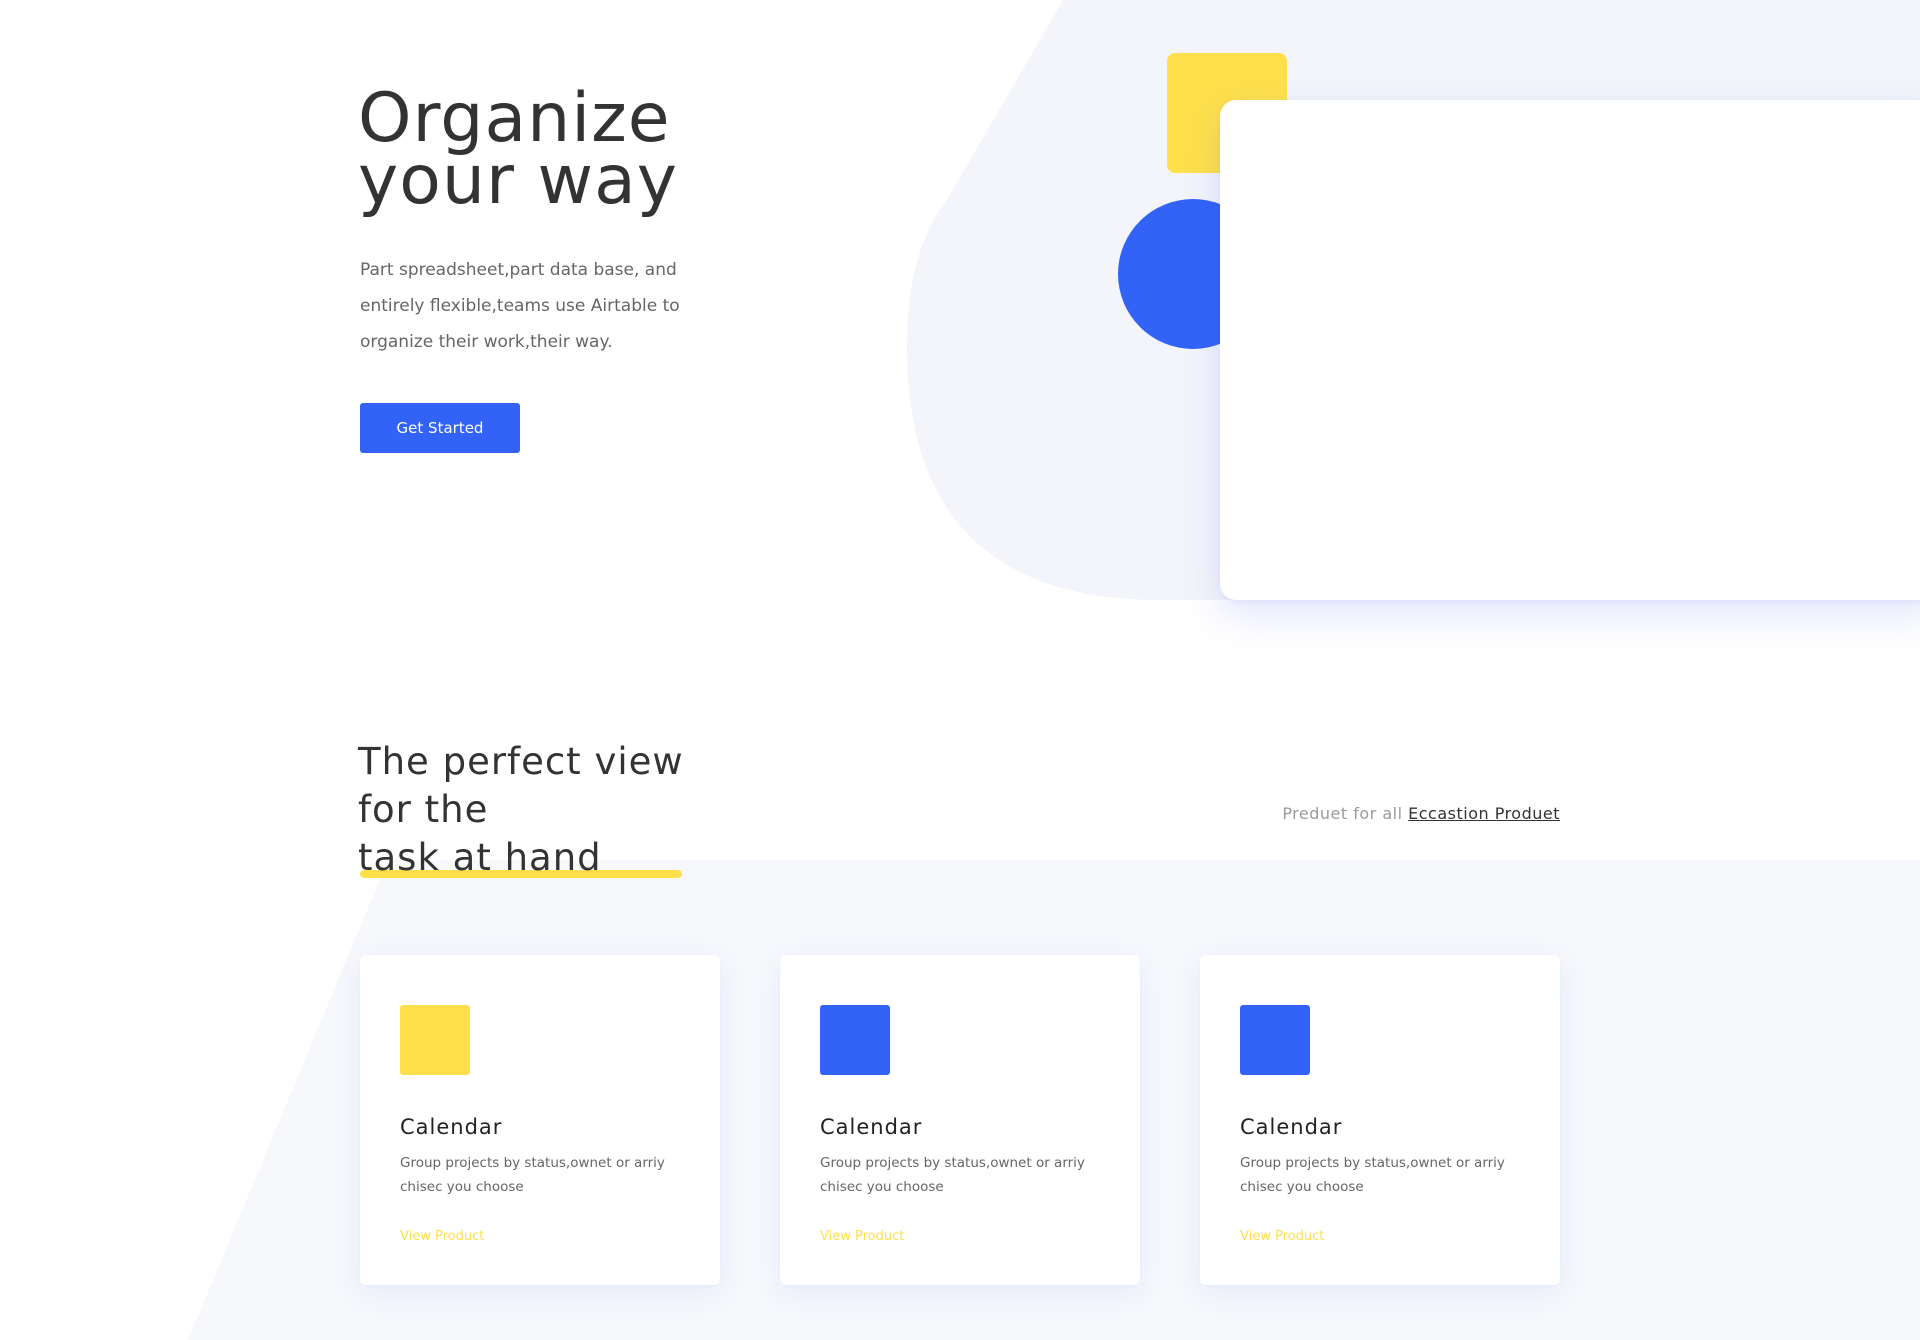 The height and width of the screenshot is (1340, 1920). What do you see at coordinates (440, 428) in the screenshot?
I see `get-started-button: Get Started` at bounding box center [440, 428].